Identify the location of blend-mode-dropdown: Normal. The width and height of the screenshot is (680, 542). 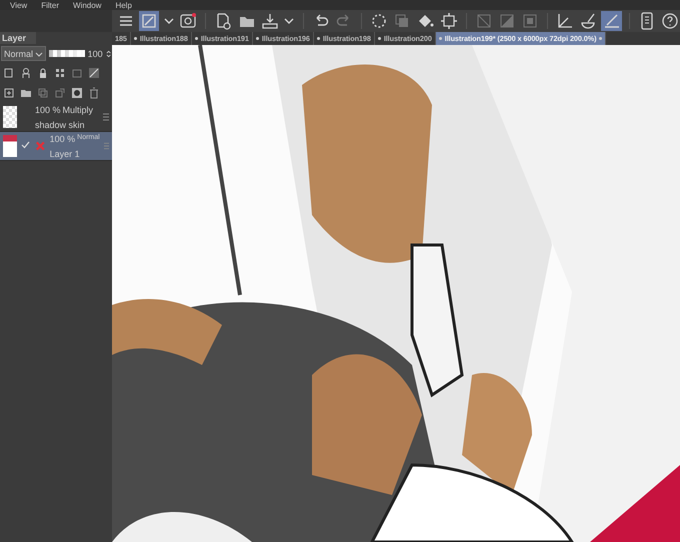
(23, 53).